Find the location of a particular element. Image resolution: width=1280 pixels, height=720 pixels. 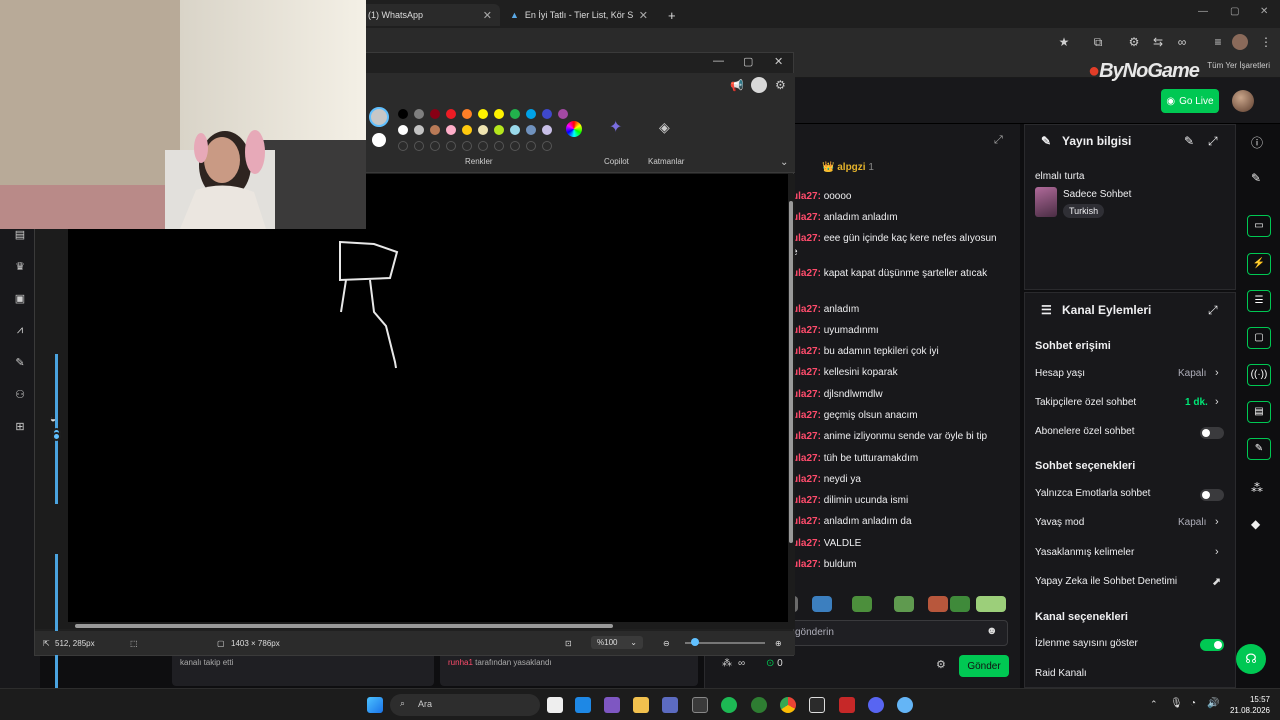

edit-icon: ✎ is located at coordinates (1189, 141).